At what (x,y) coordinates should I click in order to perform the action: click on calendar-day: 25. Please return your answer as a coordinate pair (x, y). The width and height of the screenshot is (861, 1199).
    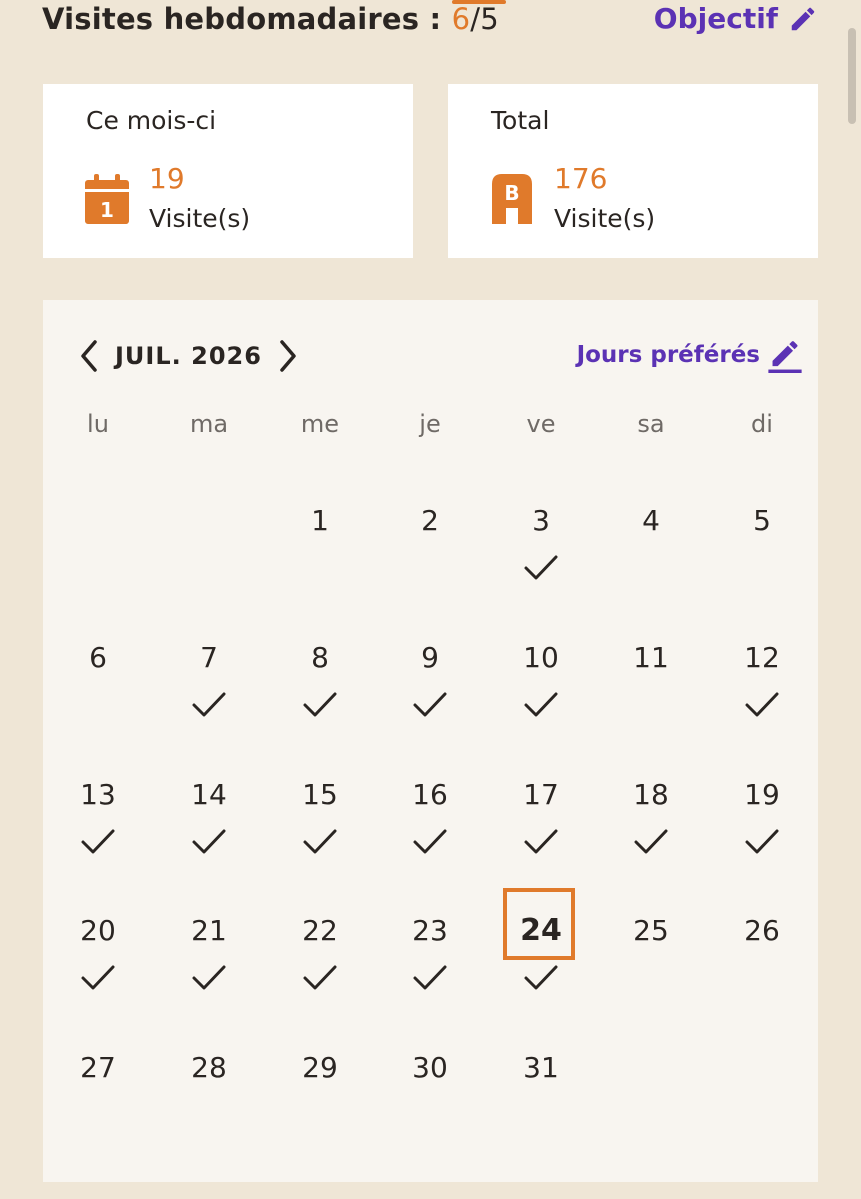
    Looking at the image, I should click on (651, 973).